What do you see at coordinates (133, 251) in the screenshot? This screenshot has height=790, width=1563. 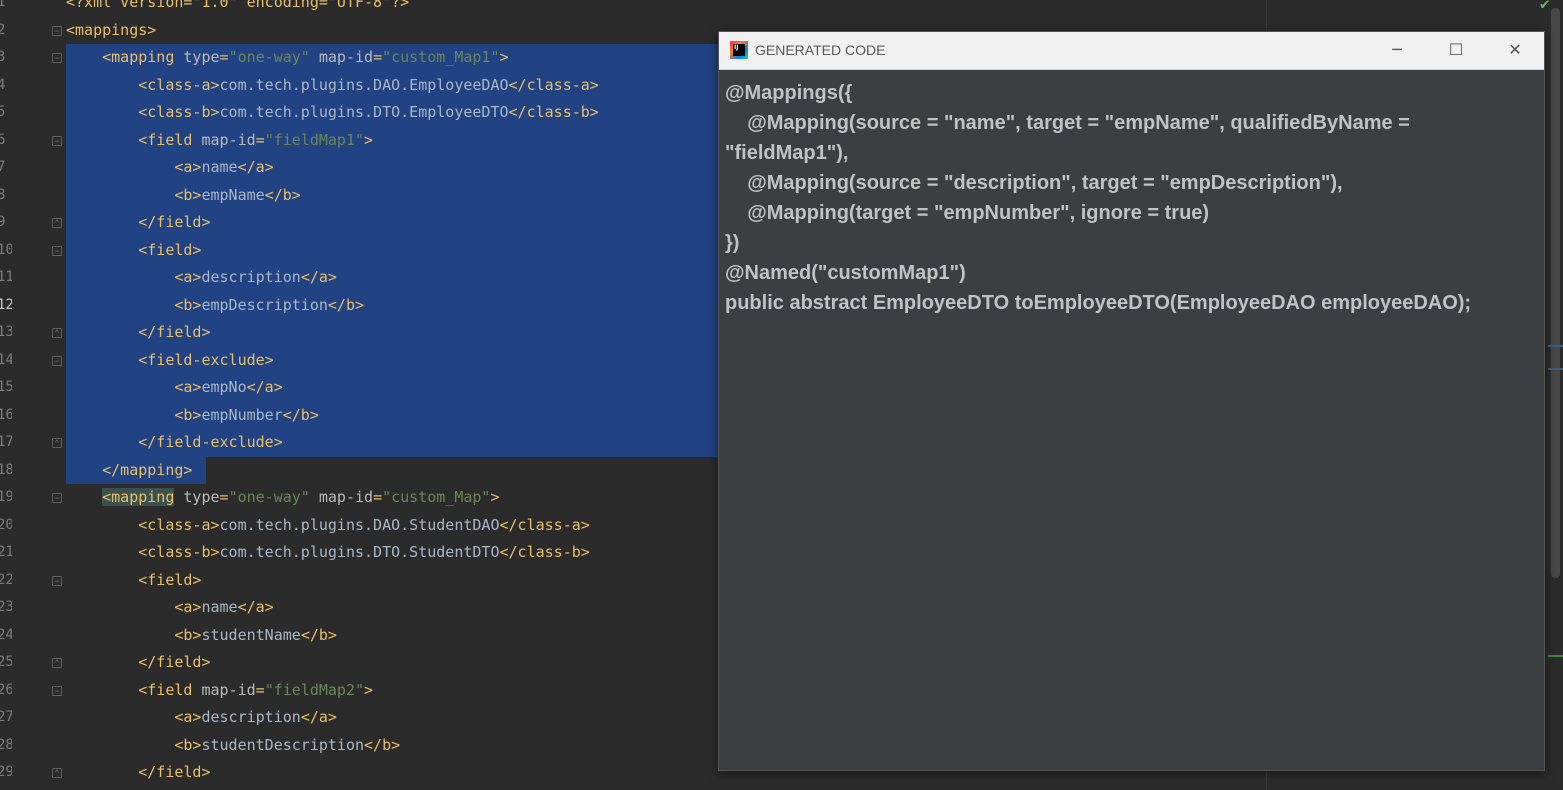 I see `code-text: <field>` at bounding box center [133, 251].